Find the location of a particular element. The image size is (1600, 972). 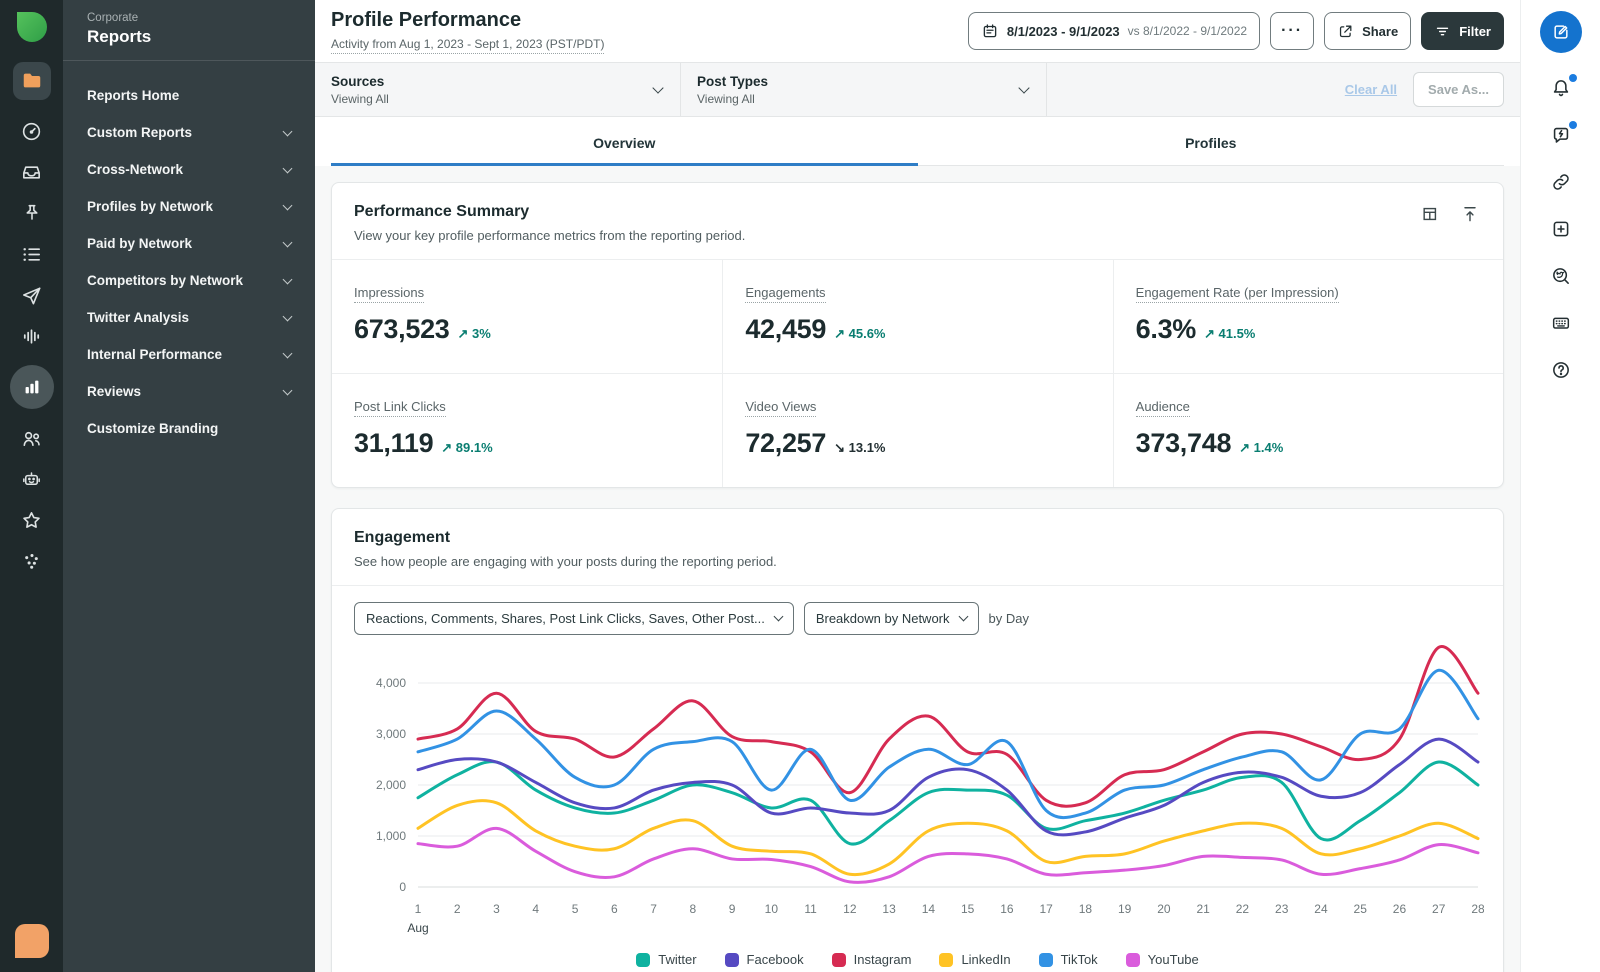

tab-overview: Overview is located at coordinates (624, 141).